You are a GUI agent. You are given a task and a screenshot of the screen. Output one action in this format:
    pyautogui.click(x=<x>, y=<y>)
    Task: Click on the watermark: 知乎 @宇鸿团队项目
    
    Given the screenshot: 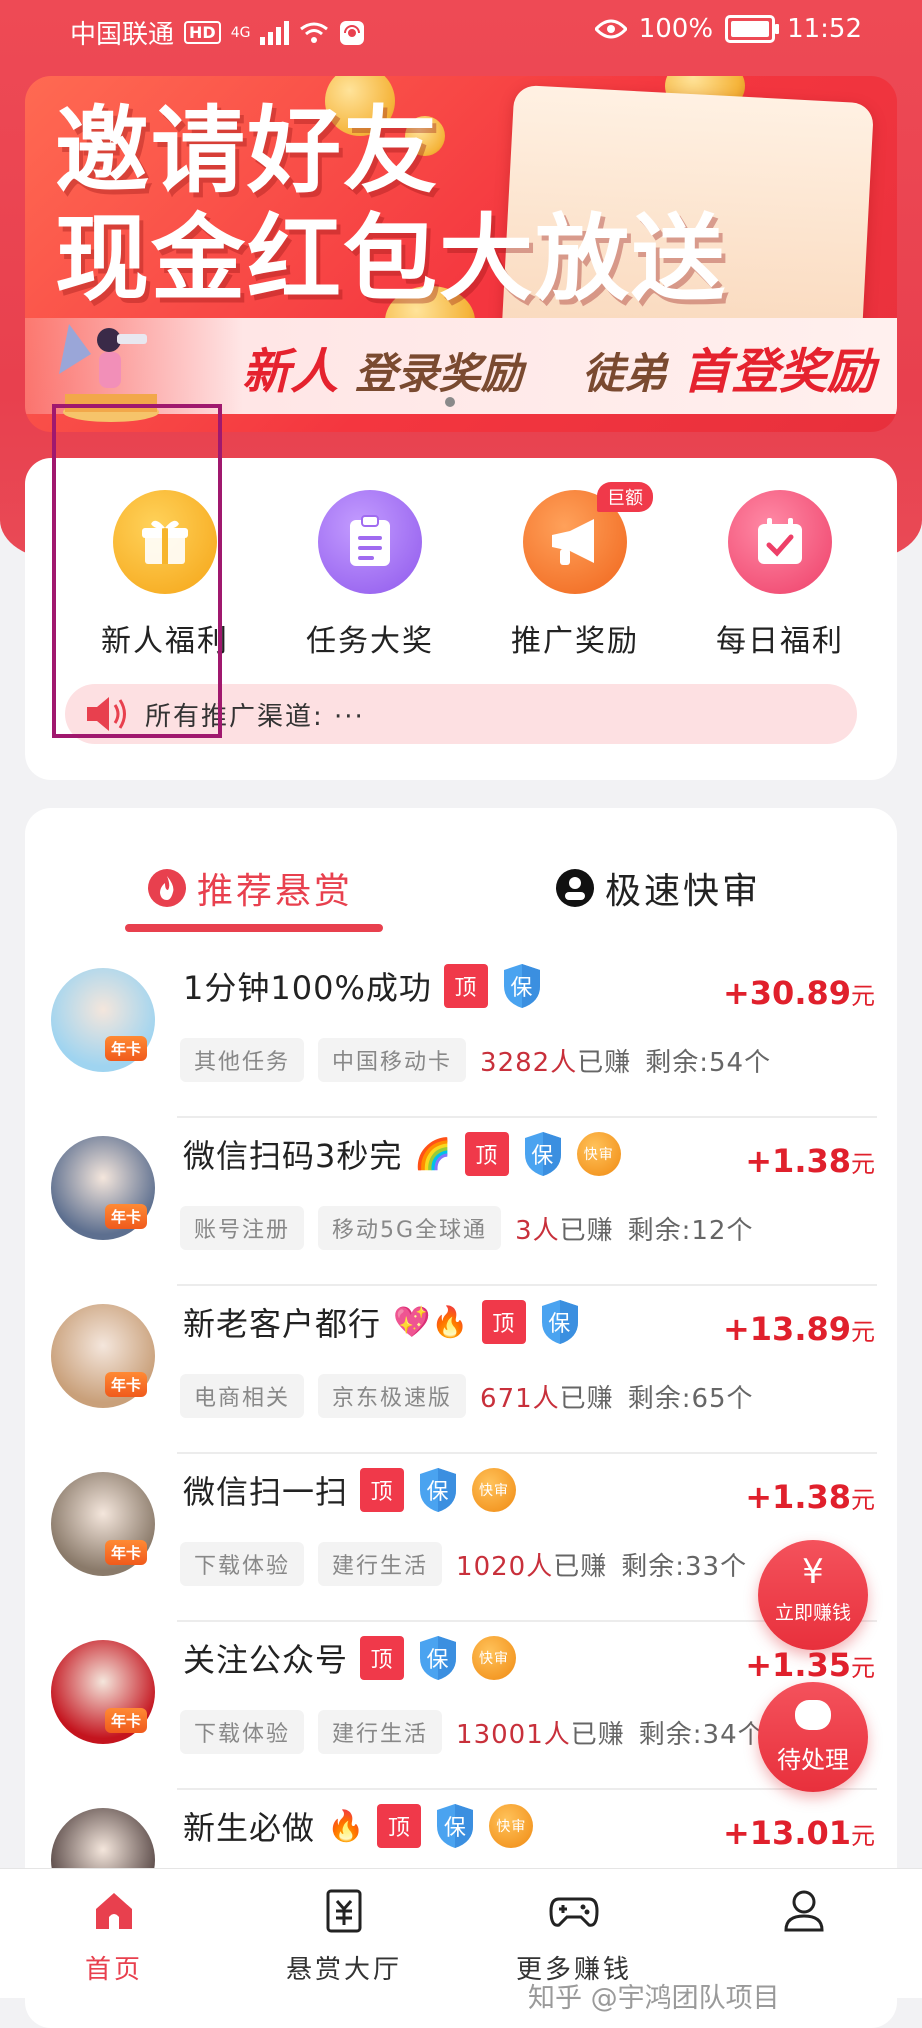 What is the action you would take?
    pyautogui.click(x=654, y=1998)
    